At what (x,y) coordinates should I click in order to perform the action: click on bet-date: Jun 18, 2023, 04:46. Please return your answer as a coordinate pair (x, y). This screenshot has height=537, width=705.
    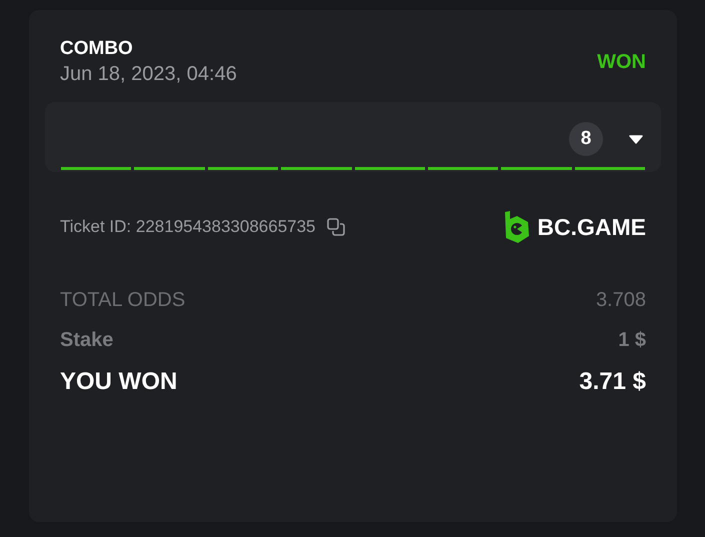
    Looking at the image, I should click on (148, 74).